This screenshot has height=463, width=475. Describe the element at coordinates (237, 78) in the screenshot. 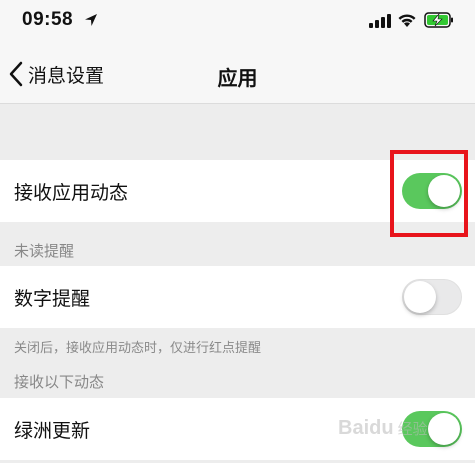

I see `page-title: 应用` at that location.